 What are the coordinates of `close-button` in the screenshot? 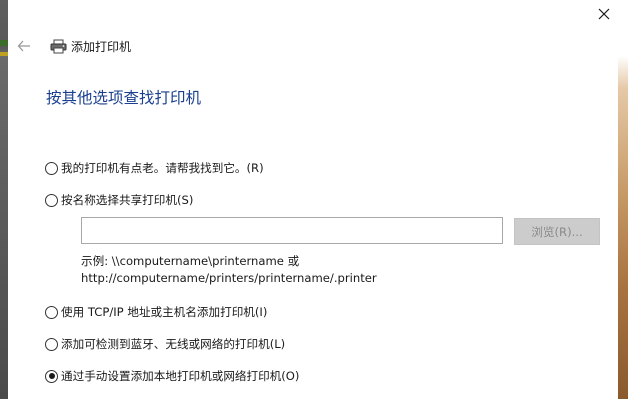 It's located at (604, 14).